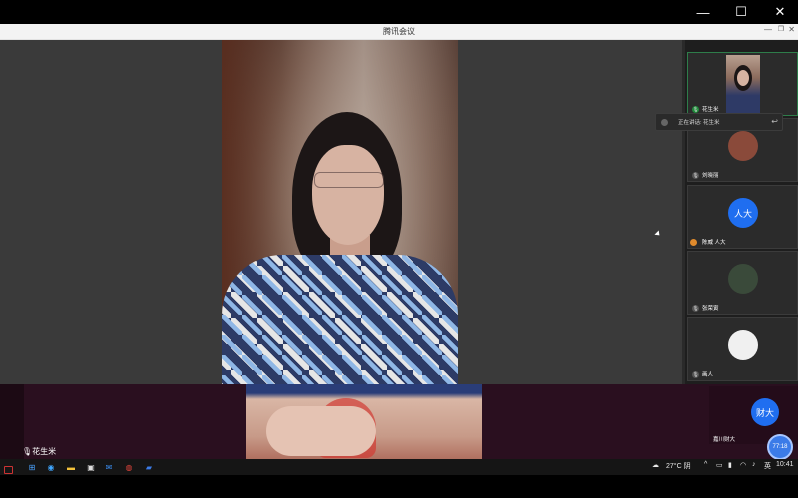 This screenshot has width=798, height=498. I want to click on network-icon: ▭, so click(719, 465).